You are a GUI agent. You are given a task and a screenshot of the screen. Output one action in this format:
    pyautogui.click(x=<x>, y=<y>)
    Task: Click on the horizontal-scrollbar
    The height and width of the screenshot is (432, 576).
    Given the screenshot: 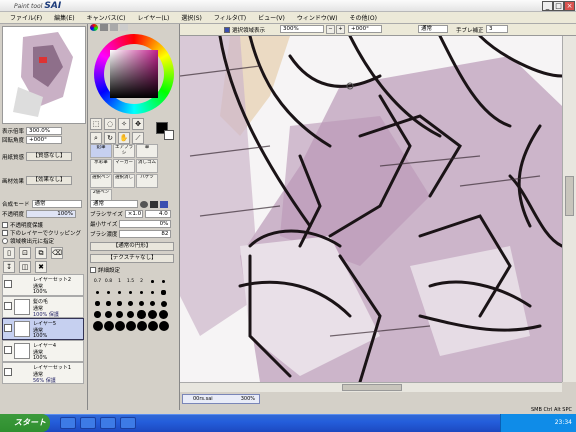 What is the action you would take?
    pyautogui.click(x=371, y=387)
    